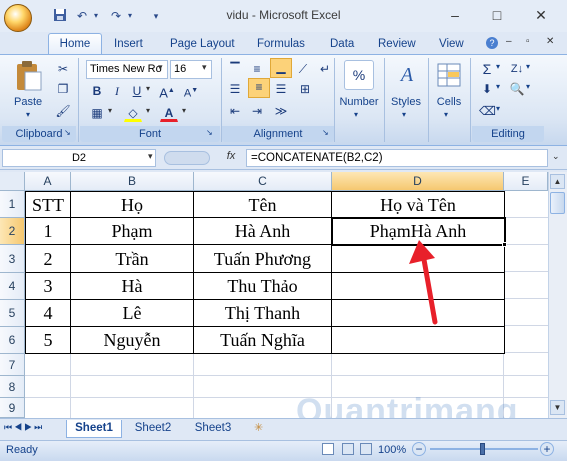 This screenshot has width=567, height=461. Describe the element at coordinates (12, 181) in the screenshot. I see `select-all-corner` at that location.